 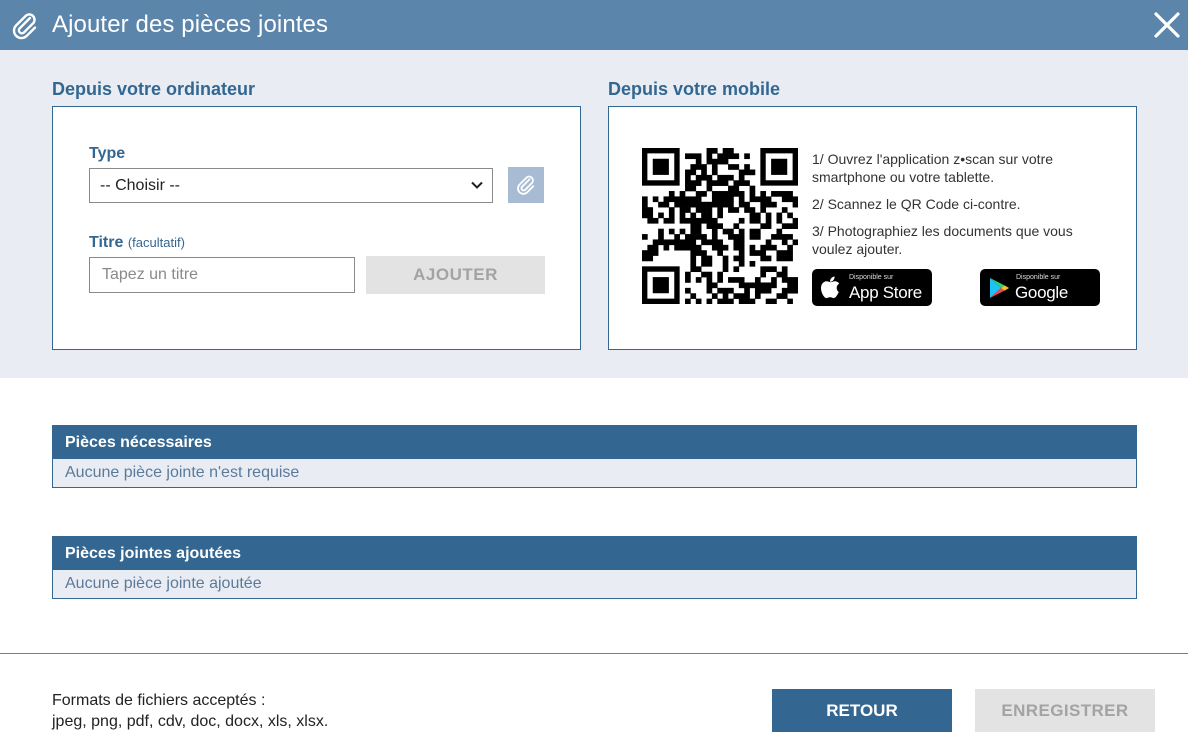 I want to click on computer-panel, so click(x=316, y=228).